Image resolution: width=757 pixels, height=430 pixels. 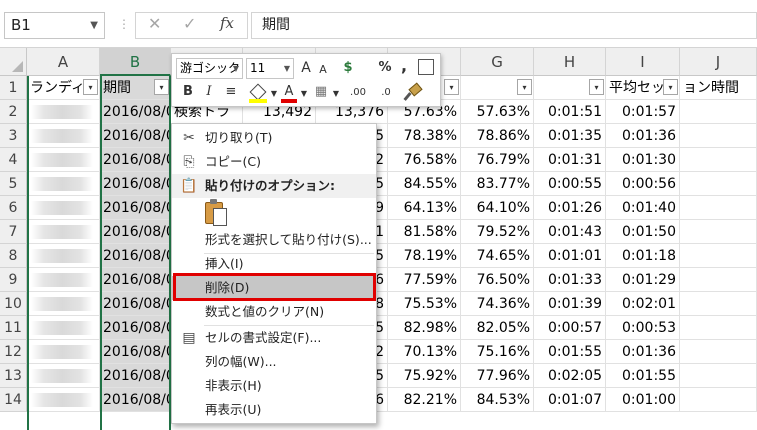 I want to click on cell-g10: 74.36%, so click(x=497, y=304).